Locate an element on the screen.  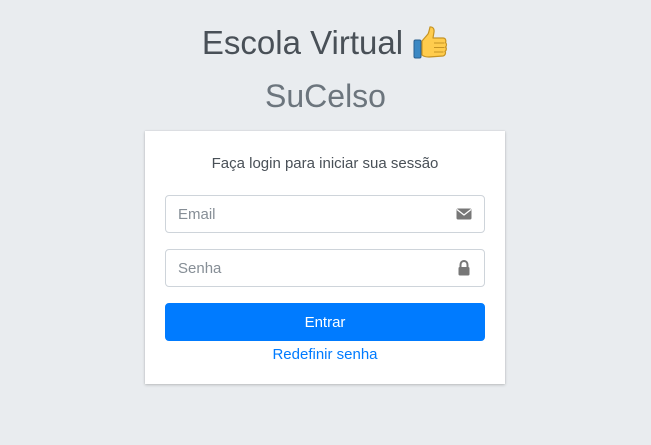
thumbs-up-icon is located at coordinates (430, 43).